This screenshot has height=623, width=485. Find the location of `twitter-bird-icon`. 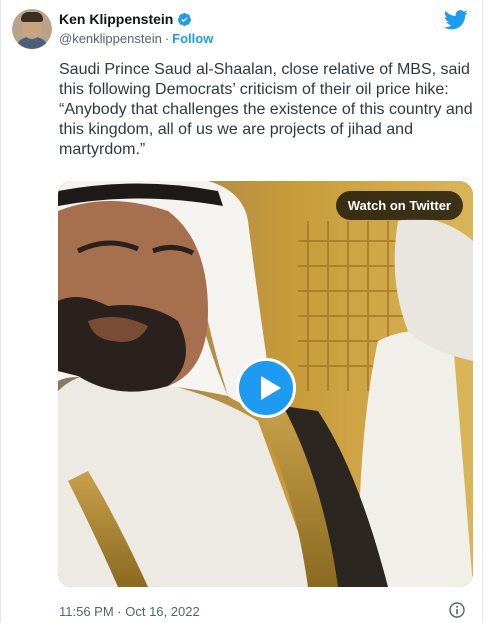

twitter-bird-icon is located at coordinates (456, 20).